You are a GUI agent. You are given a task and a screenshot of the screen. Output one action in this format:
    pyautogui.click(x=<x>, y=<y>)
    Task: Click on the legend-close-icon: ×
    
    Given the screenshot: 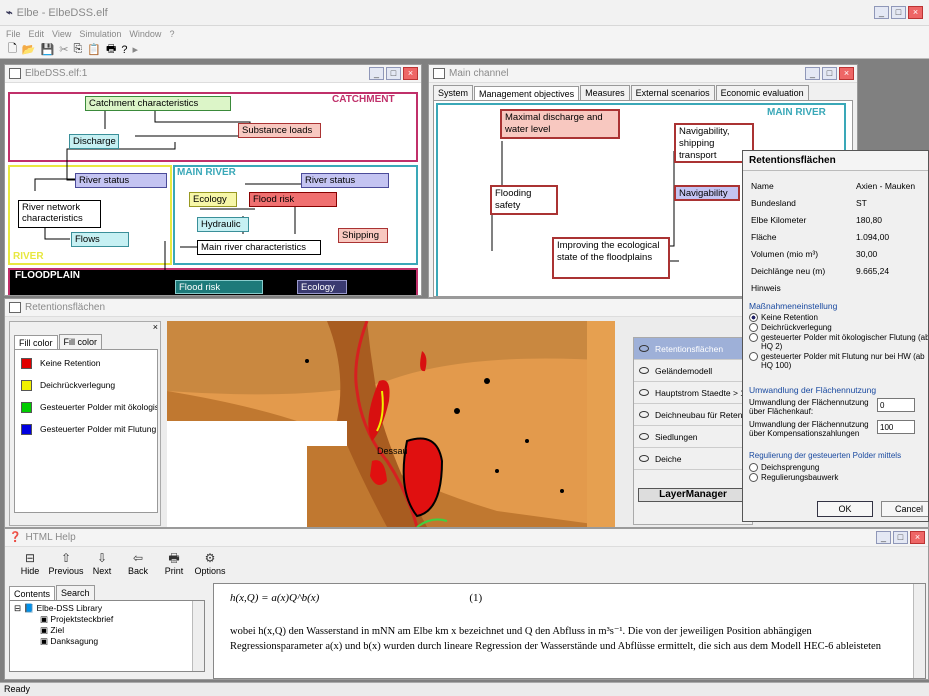 What is the action you would take?
    pyautogui.click(x=155, y=327)
    